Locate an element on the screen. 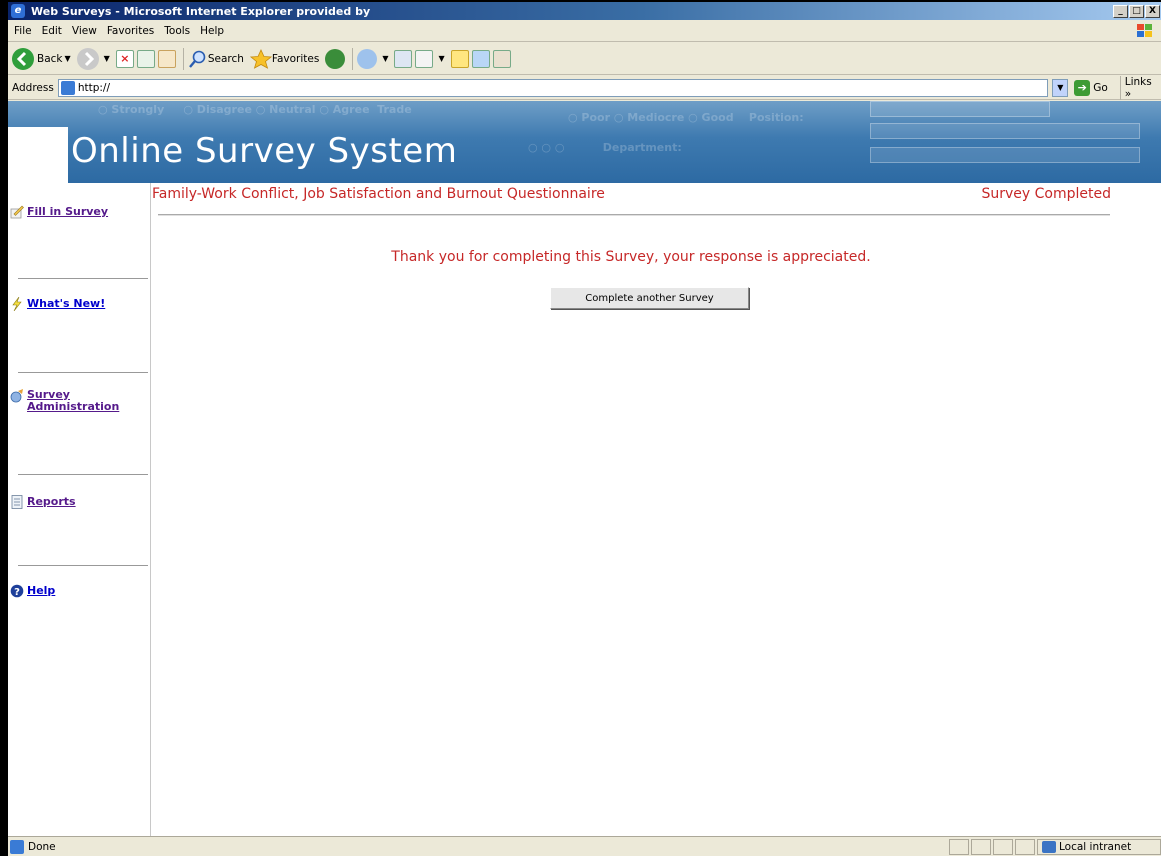 The height and width of the screenshot is (856, 1161). address-url: http:// is located at coordinates (93, 87).